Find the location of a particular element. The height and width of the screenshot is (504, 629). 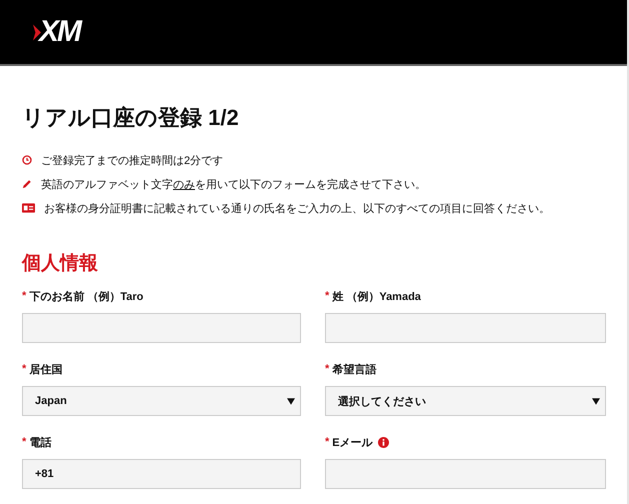

pencil-icon is located at coordinates (27, 184).